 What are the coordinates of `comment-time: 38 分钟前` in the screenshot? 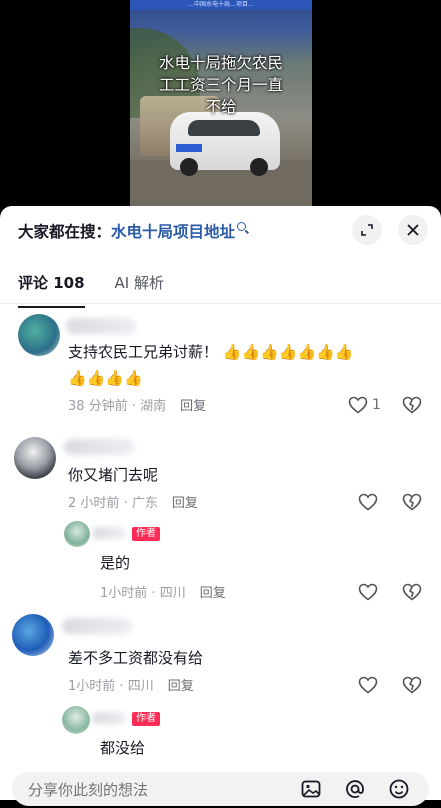 It's located at (98, 406).